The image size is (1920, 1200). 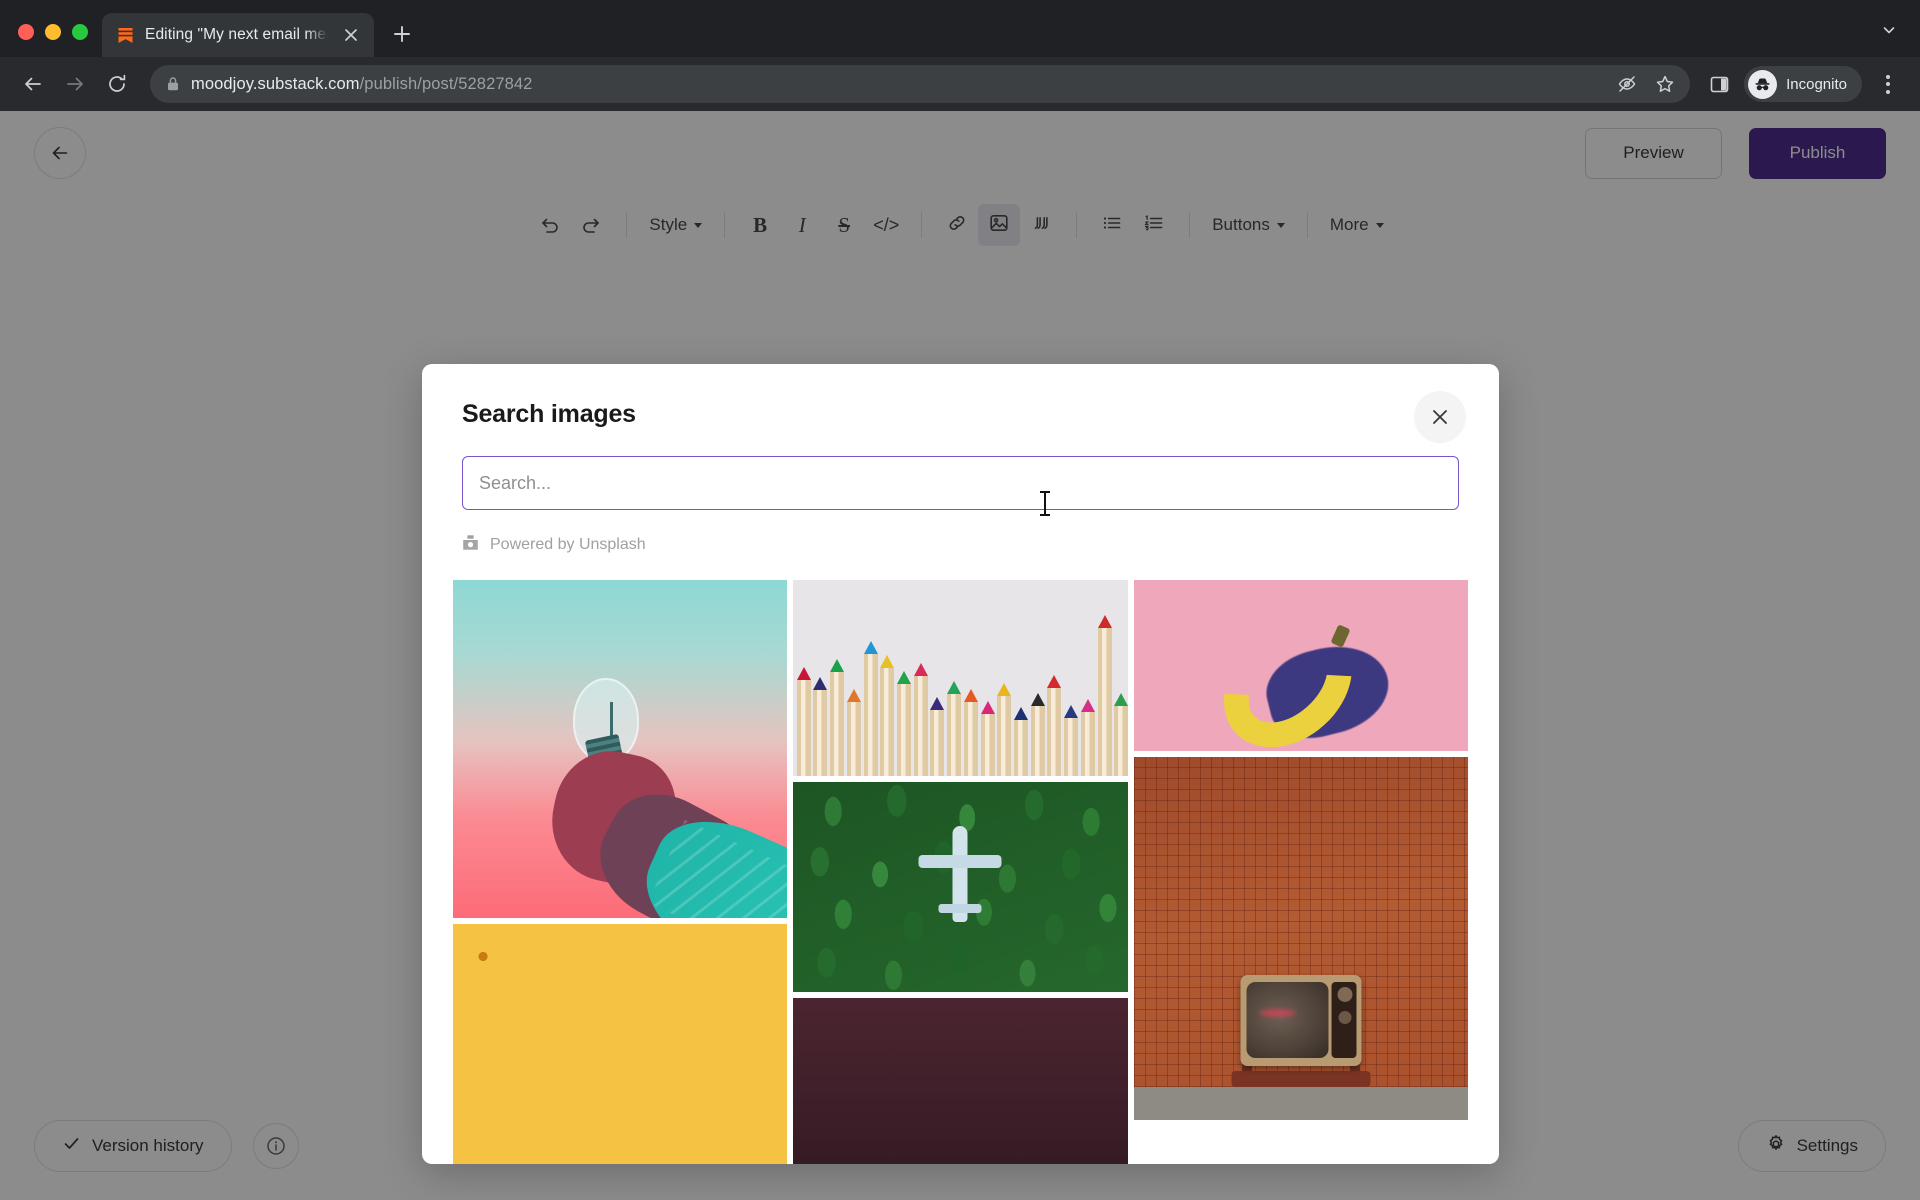 I want to click on tab-title: Editing "My next email messag, so click(x=236, y=34).